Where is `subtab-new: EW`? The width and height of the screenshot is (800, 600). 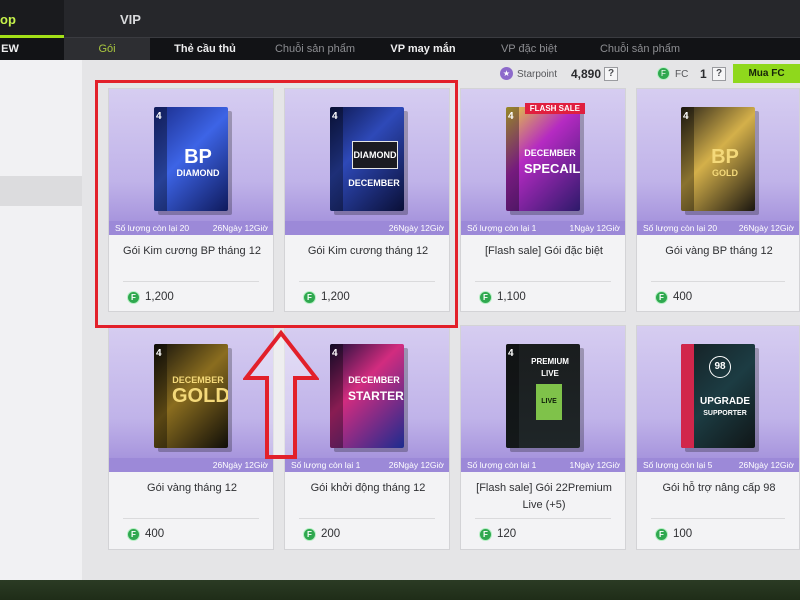
subtab-new: EW is located at coordinates (10, 49).